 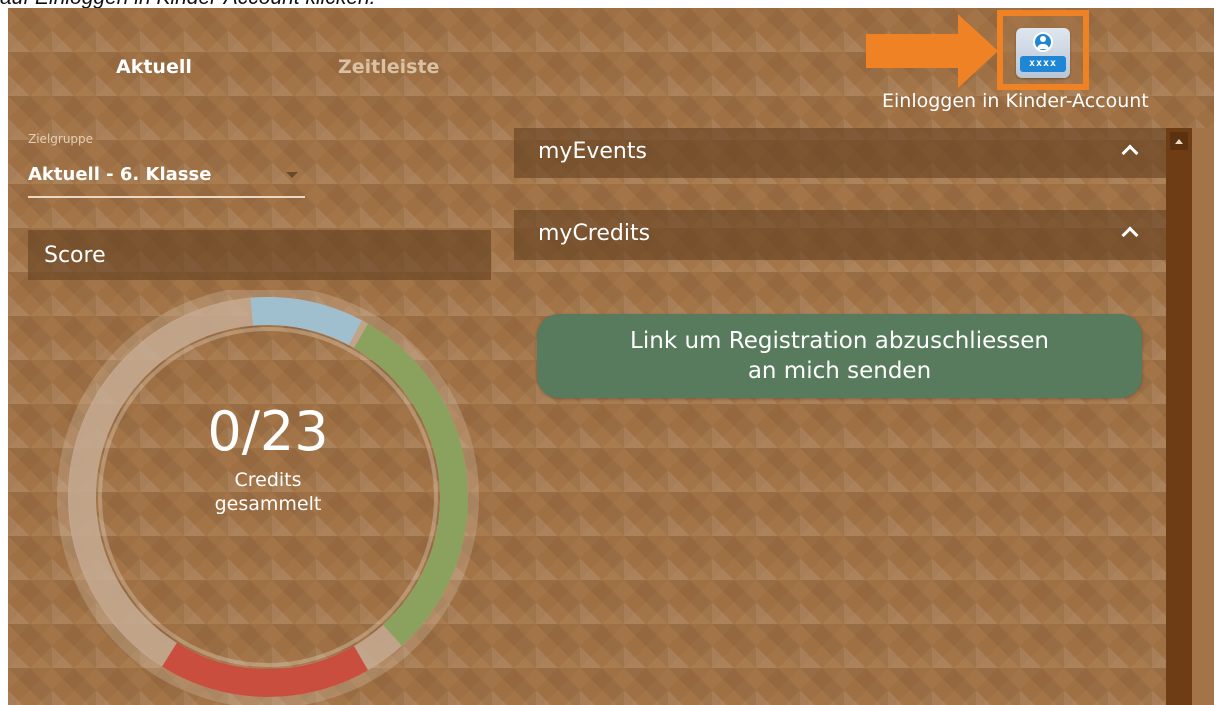 What do you see at coordinates (259, 255) in the screenshot?
I see `score-header: Score` at bounding box center [259, 255].